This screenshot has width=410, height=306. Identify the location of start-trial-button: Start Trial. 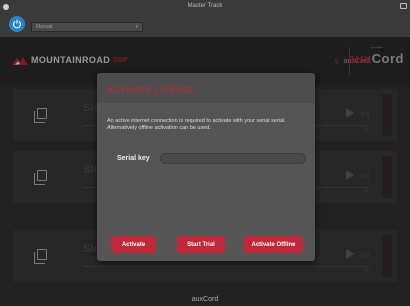
(201, 244).